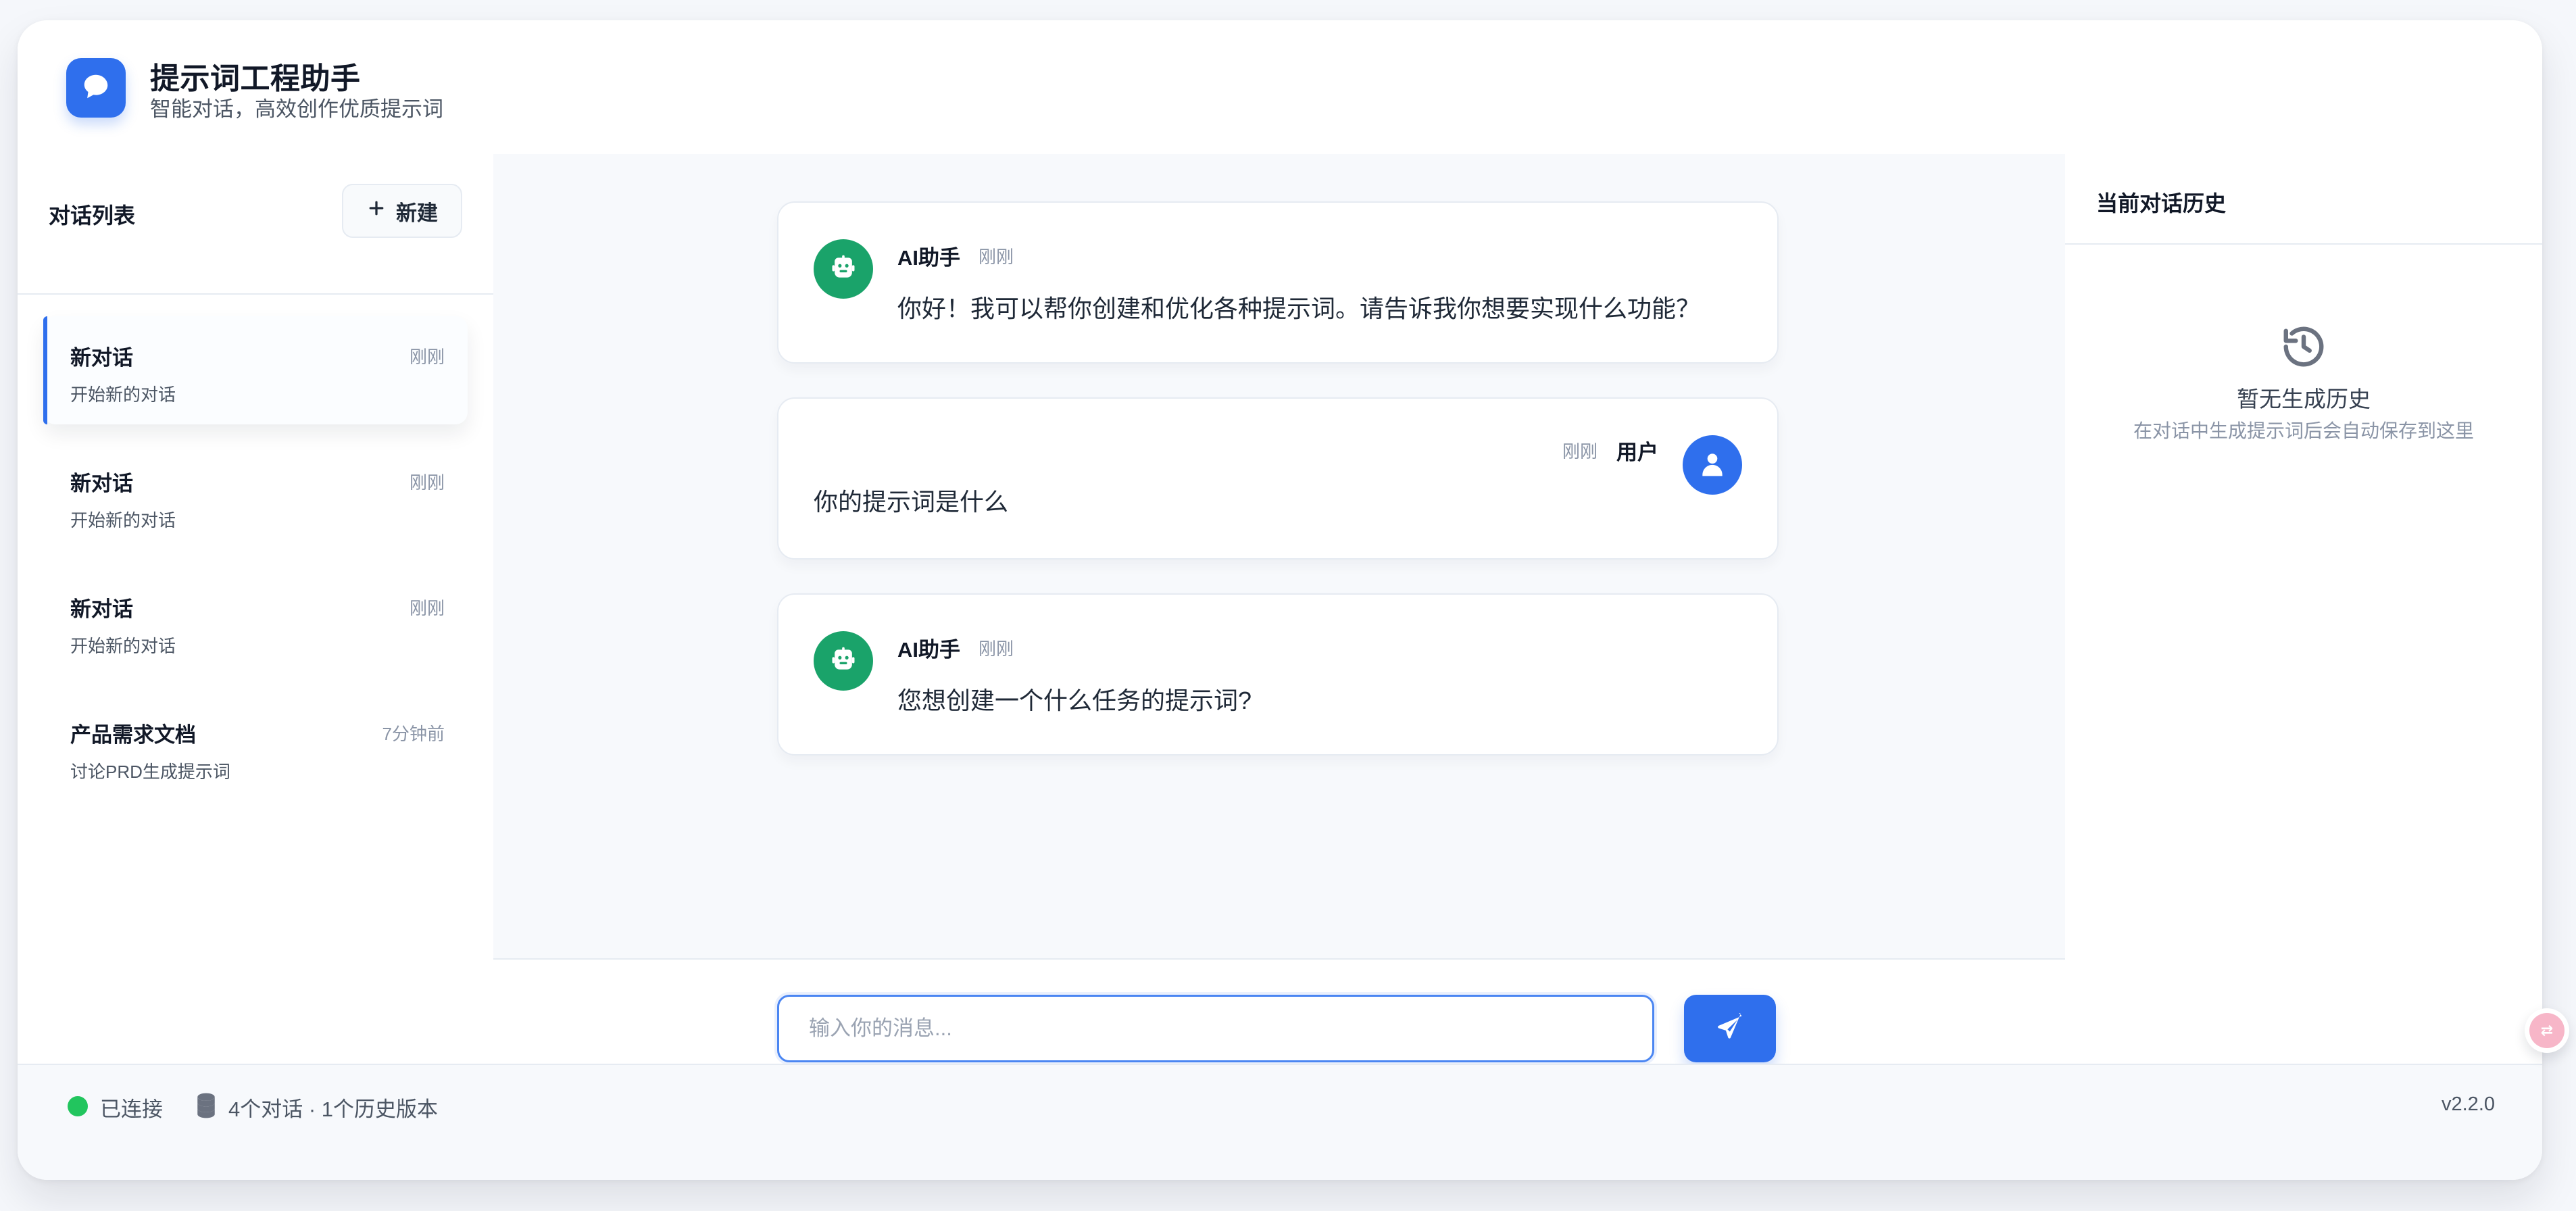 The height and width of the screenshot is (1211, 2576). What do you see at coordinates (206, 1105) in the screenshot?
I see `database-icon` at bounding box center [206, 1105].